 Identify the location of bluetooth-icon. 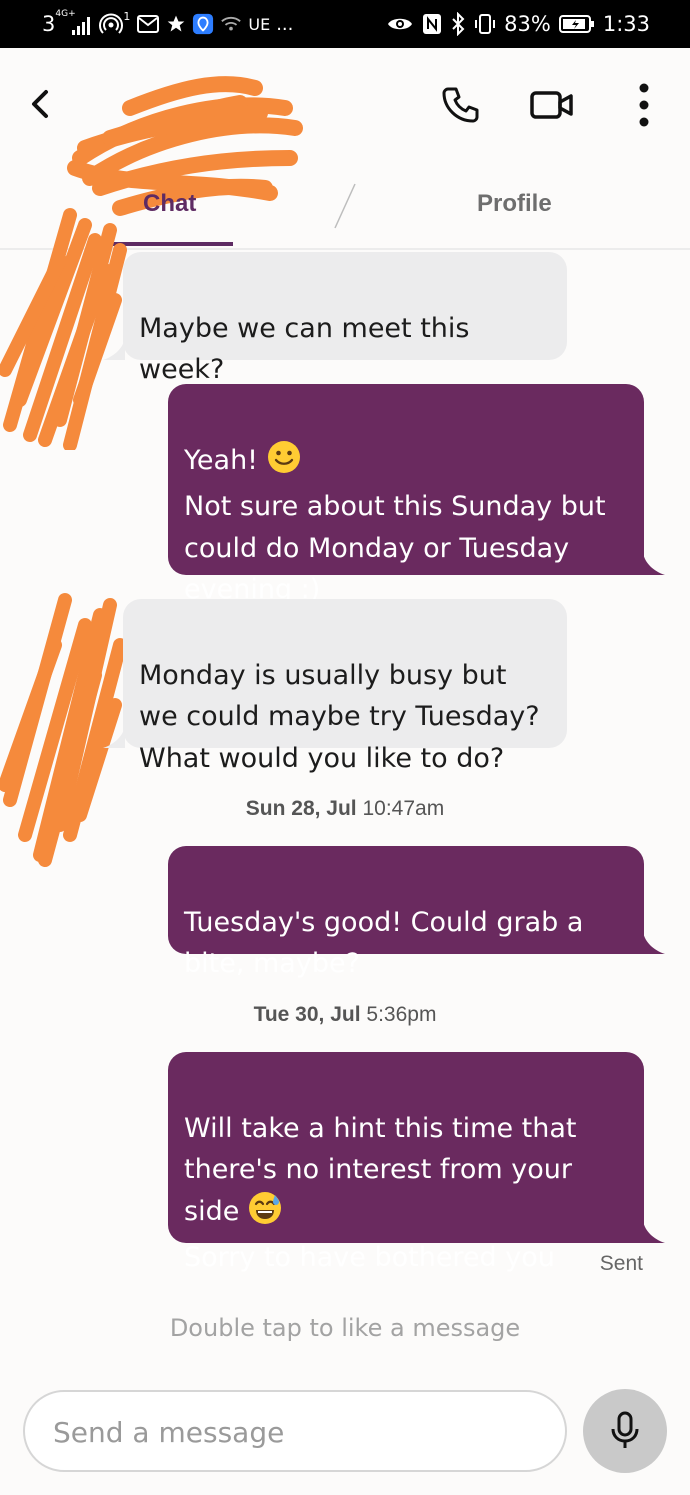
(458, 24).